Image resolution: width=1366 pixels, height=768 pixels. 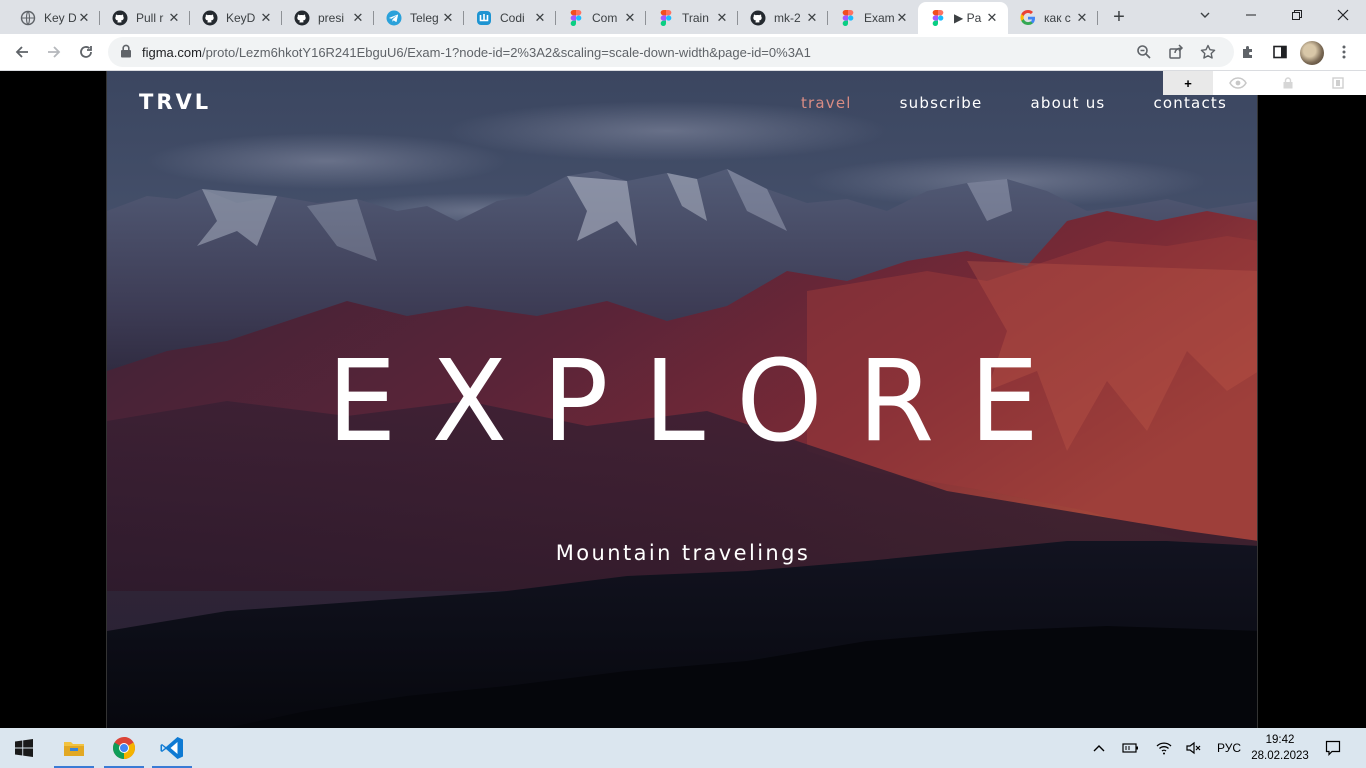 I want to click on globe-icon, so click(x=28, y=18).